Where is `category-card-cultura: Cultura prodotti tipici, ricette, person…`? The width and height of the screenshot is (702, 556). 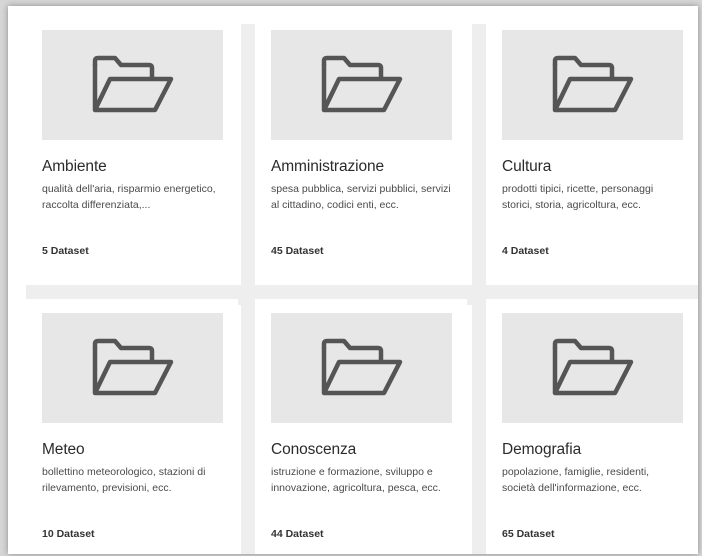
category-card-cultura: Cultura prodotti tipici, ricette, person… is located at coordinates (592, 136).